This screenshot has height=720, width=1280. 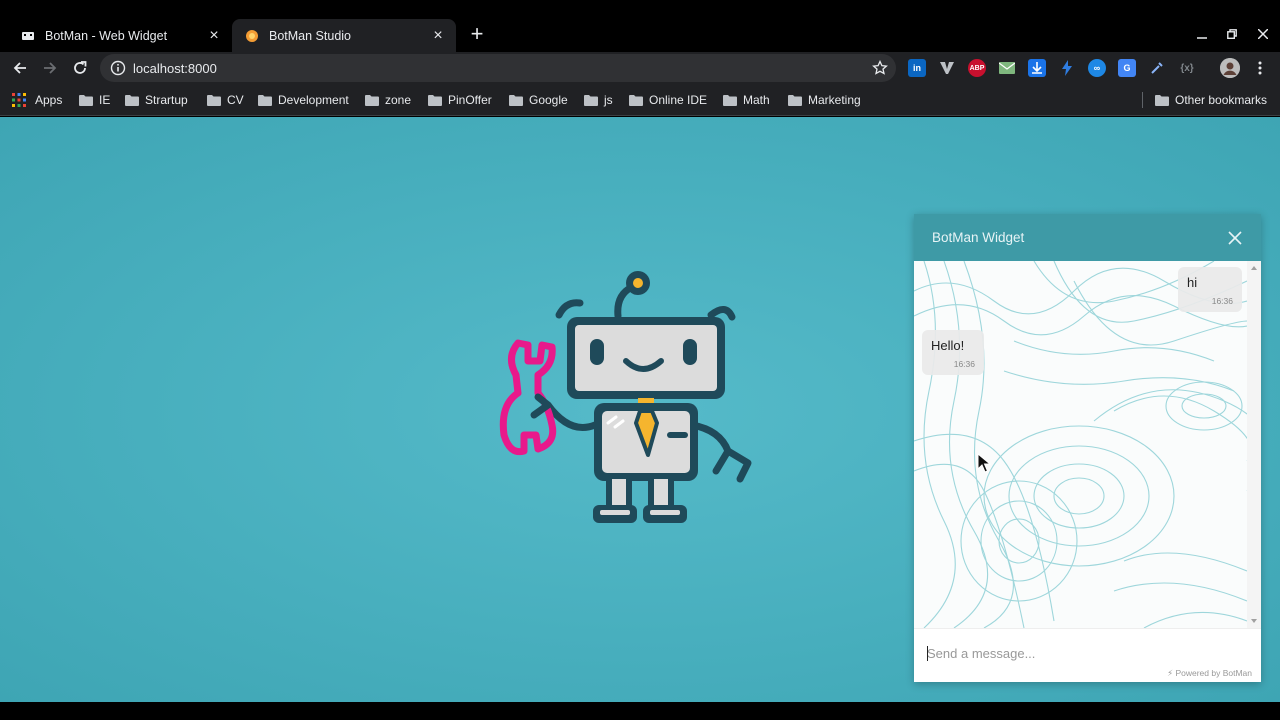 I want to click on bookmark-label: Other bookmarks, so click(x=1221, y=100).